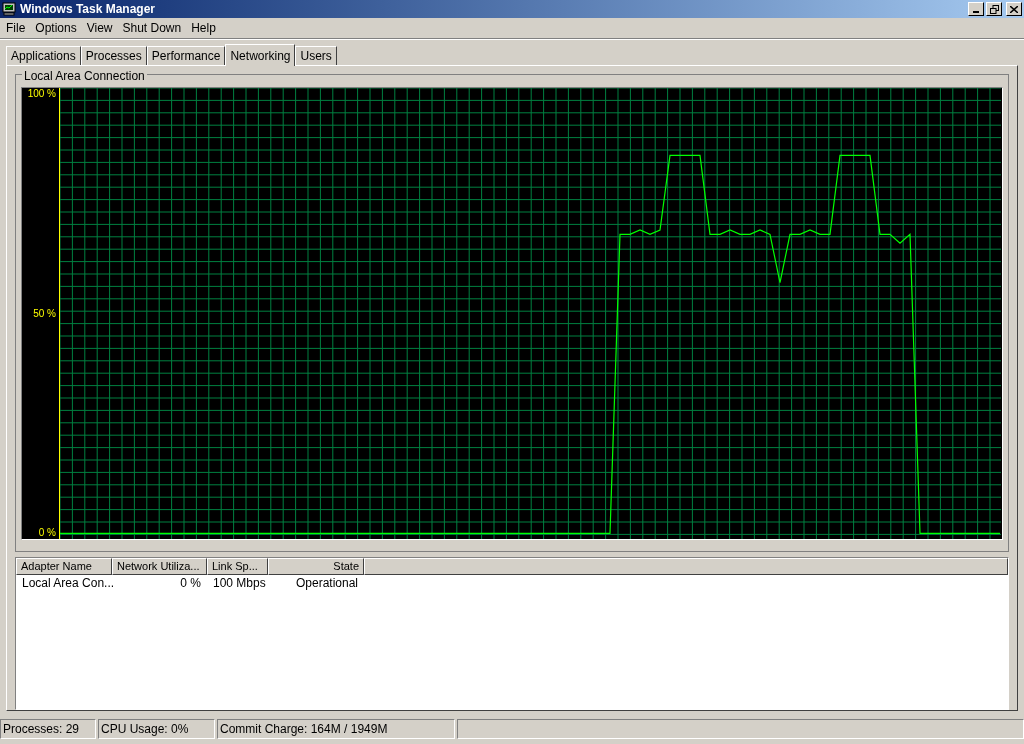  I want to click on table-cell-text: Operational, so click(326, 583).